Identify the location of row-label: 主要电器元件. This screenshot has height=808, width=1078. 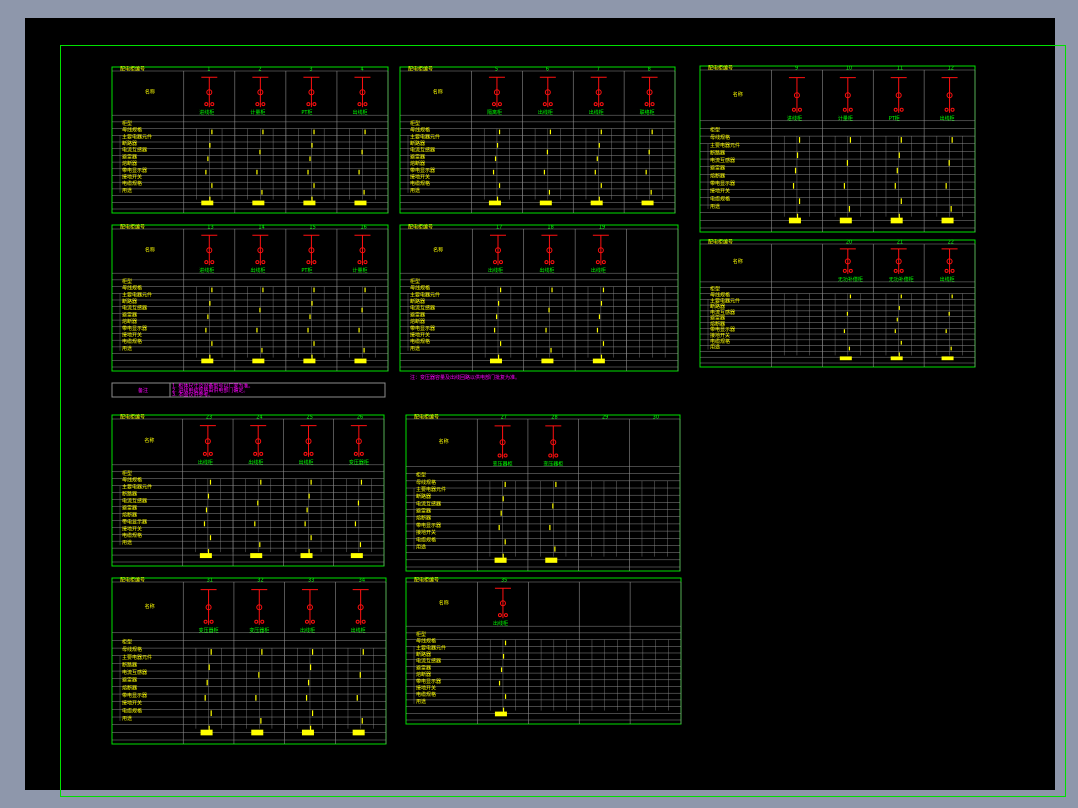
(137, 657).